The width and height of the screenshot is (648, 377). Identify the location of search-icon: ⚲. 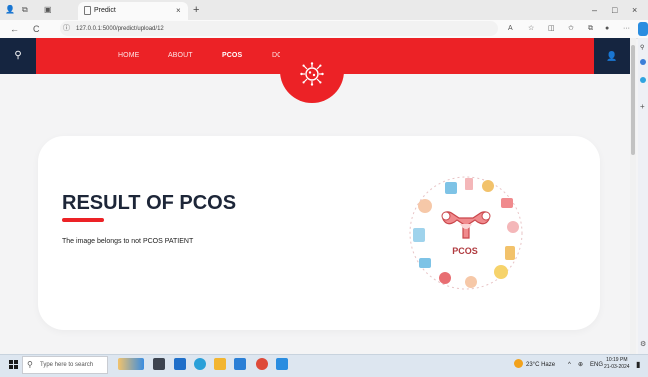
(18, 55).